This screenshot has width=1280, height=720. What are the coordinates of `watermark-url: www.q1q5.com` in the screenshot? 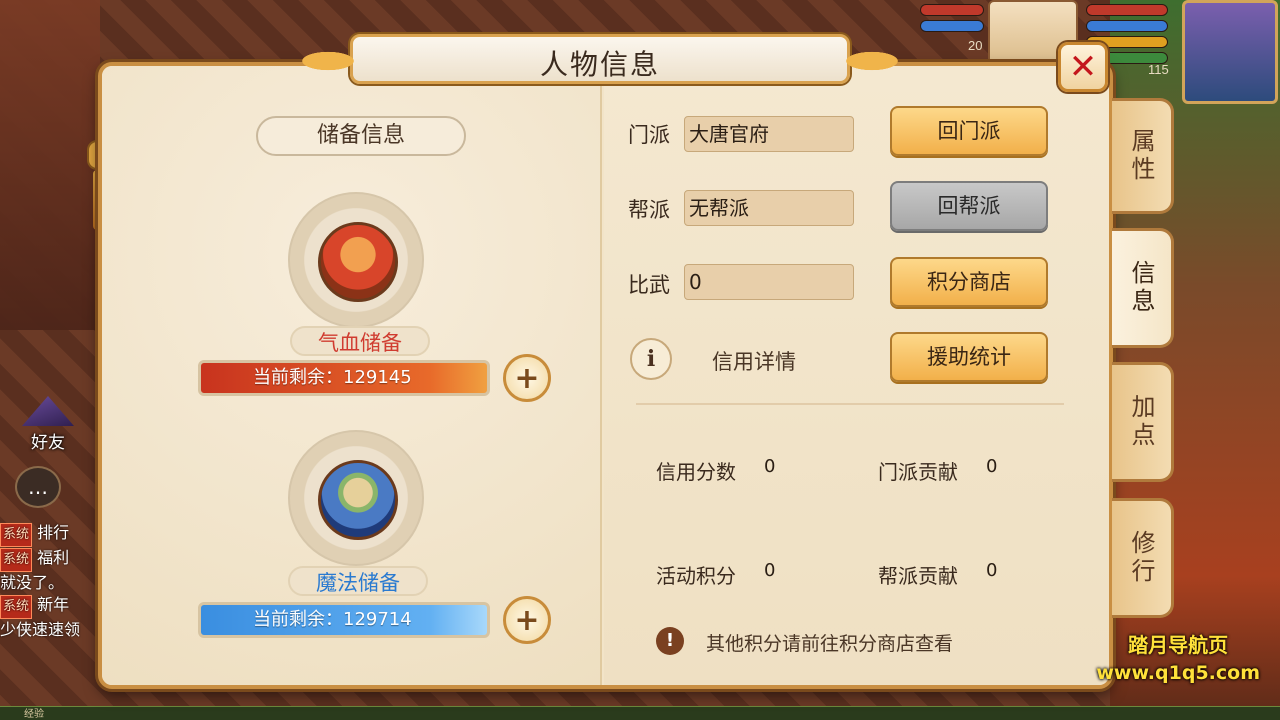 It's located at (1178, 673).